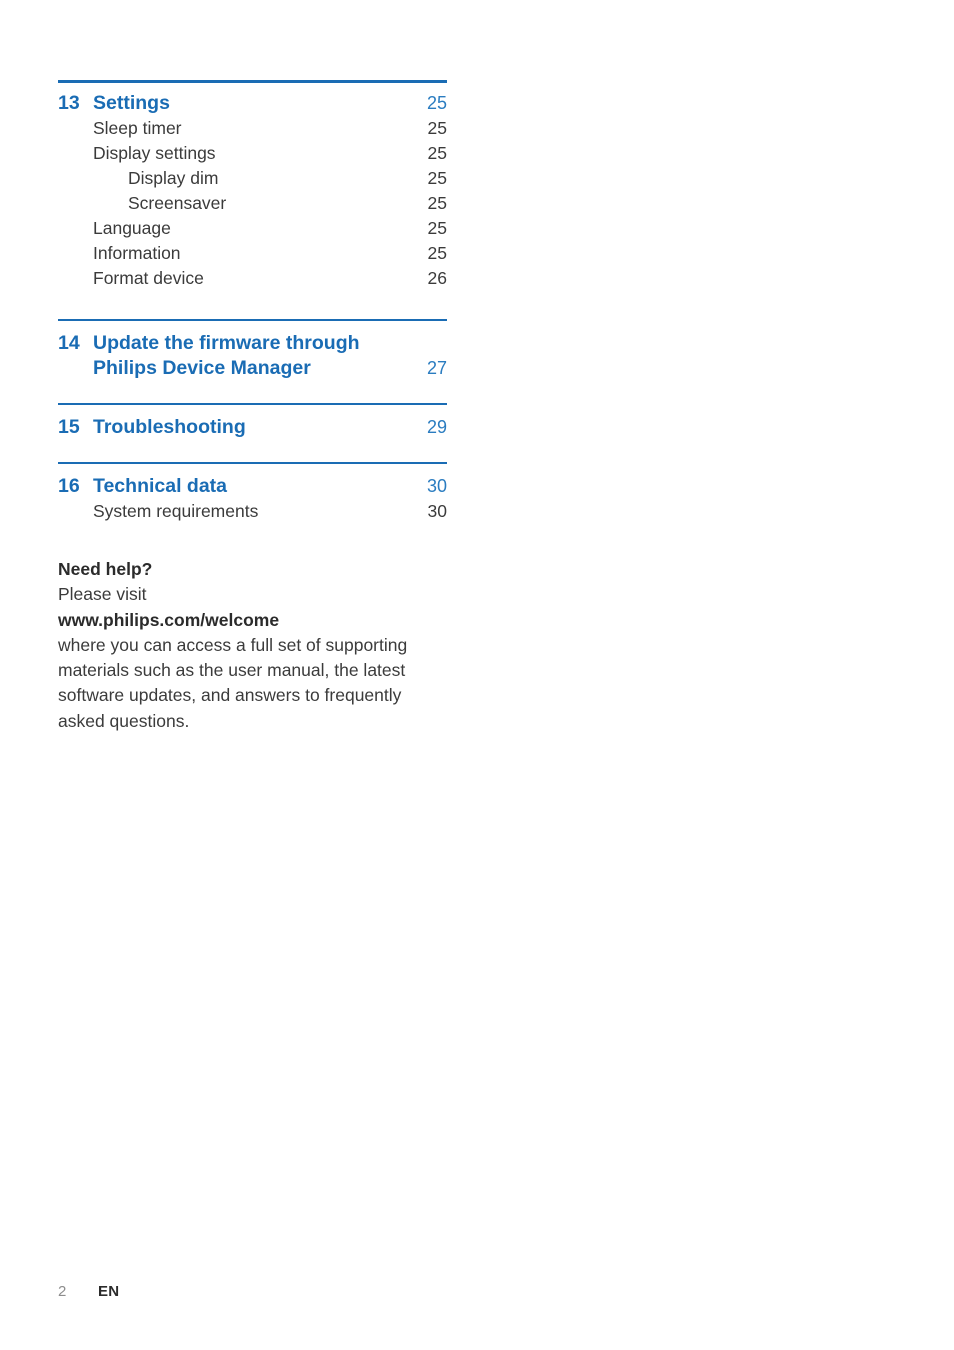  I want to click on section-title: Troubleshooting, so click(169, 427).